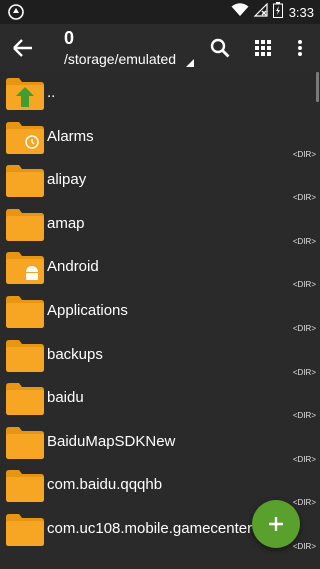 The width and height of the screenshot is (320, 569). Describe the element at coordinates (120, 59) in the screenshot. I see `path-dropdown: /storage/emulated` at that location.